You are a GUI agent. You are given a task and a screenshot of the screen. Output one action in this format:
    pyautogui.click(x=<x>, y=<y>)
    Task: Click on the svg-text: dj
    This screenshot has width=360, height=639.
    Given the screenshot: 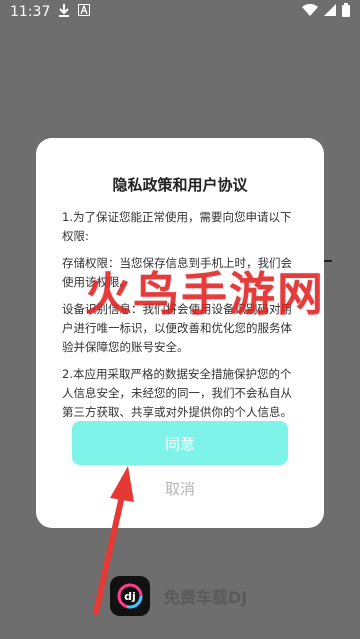 What is the action you would take?
    pyautogui.click(x=130, y=596)
    